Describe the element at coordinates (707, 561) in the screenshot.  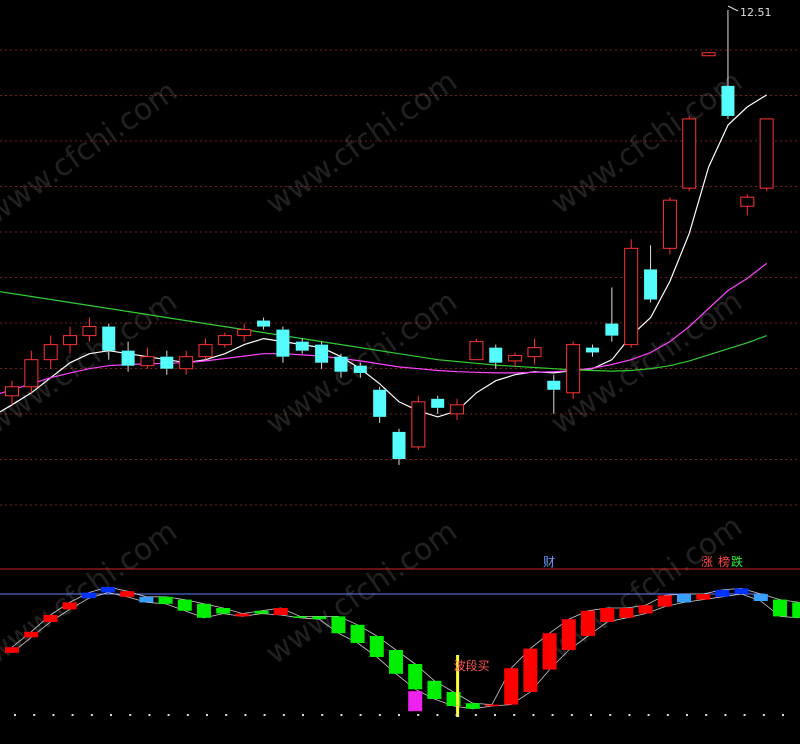
I see `zhang-label: 涨` at that location.